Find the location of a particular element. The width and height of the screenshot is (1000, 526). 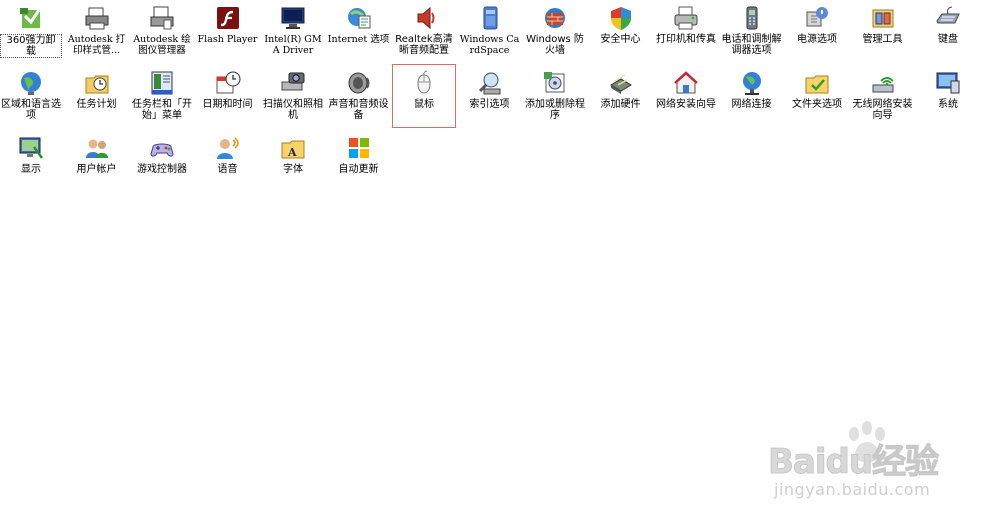

control-panel-item-label: 打印机和传真 is located at coordinates (686, 39).